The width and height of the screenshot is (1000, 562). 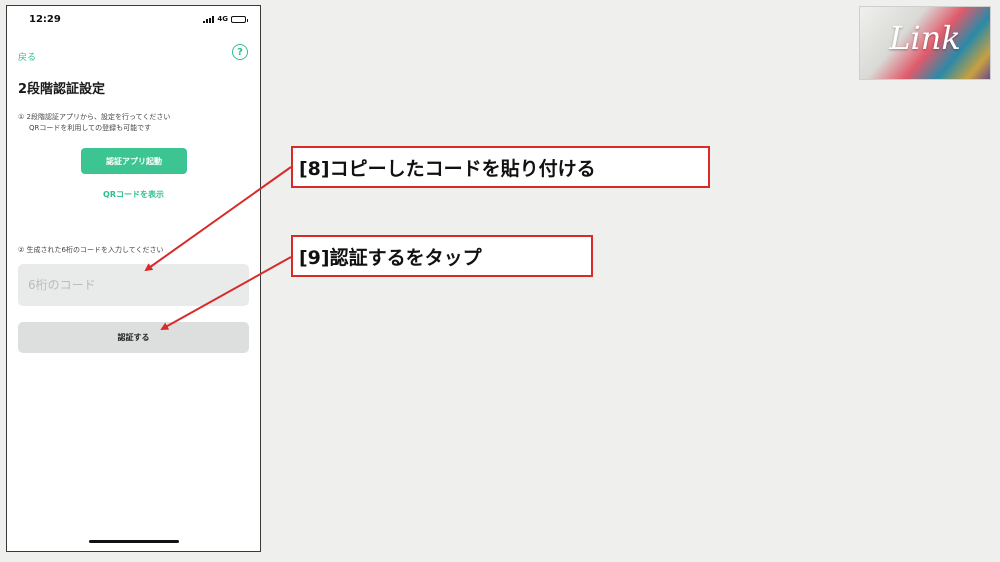 What do you see at coordinates (133, 194) in the screenshot?
I see `show-qr-link: QRコードを表示` at bounding box center [133, 194].